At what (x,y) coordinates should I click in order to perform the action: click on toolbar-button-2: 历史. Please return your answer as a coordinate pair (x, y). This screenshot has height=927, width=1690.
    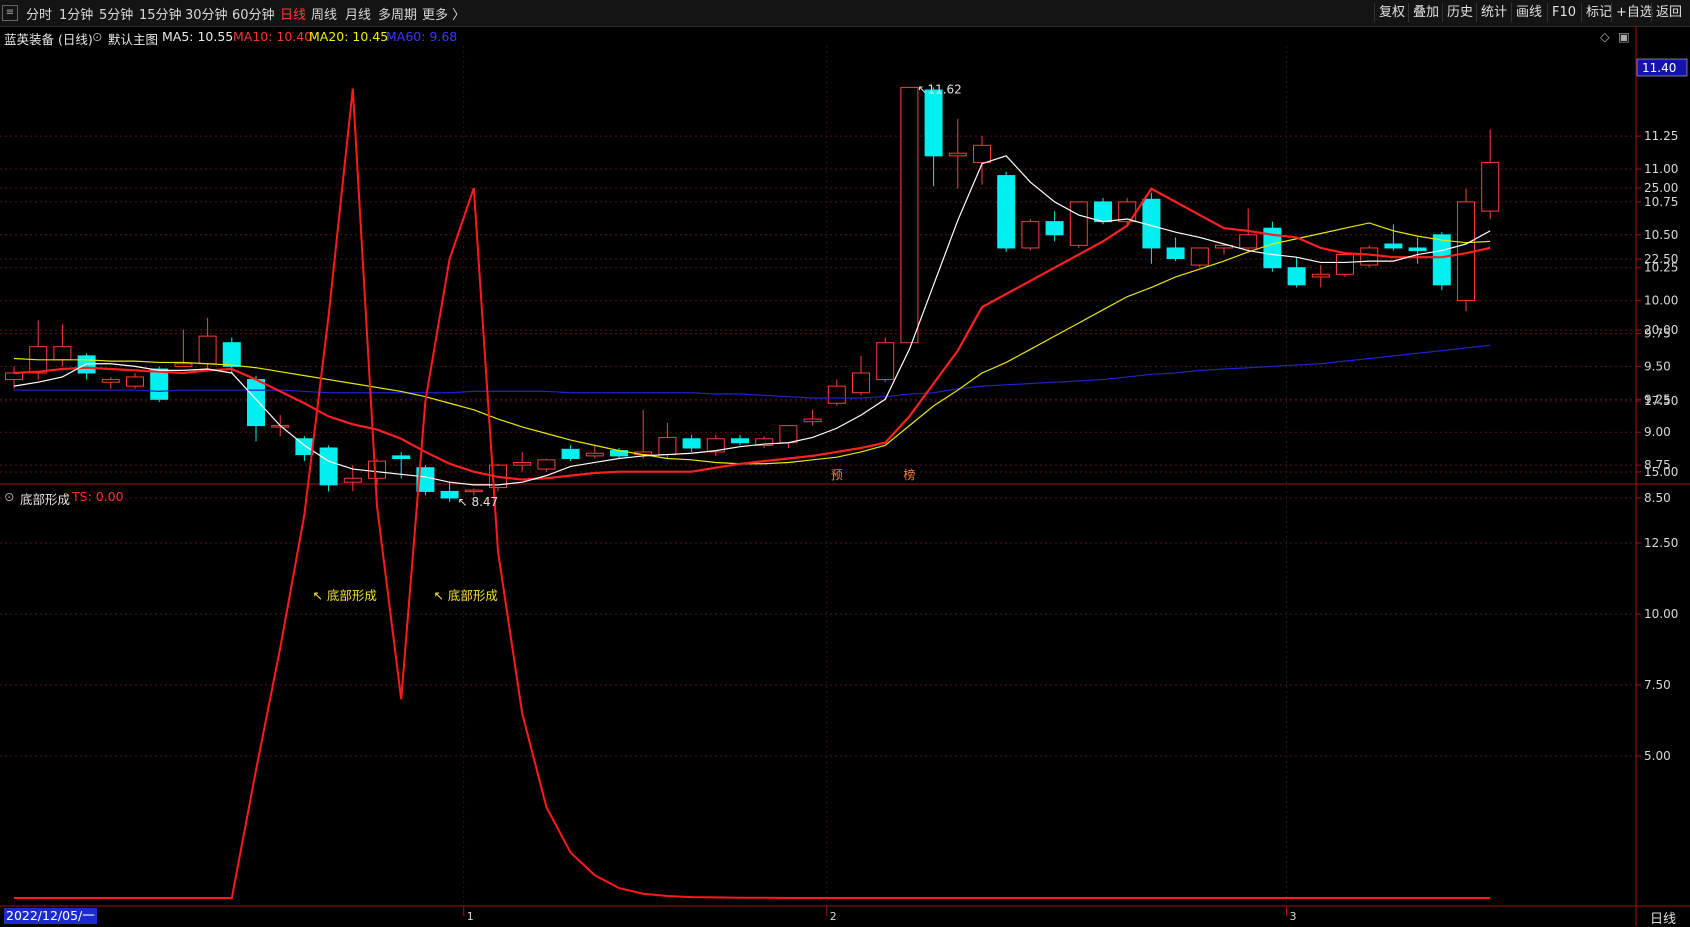
    Looking at the image, I should click on (1459, 12).